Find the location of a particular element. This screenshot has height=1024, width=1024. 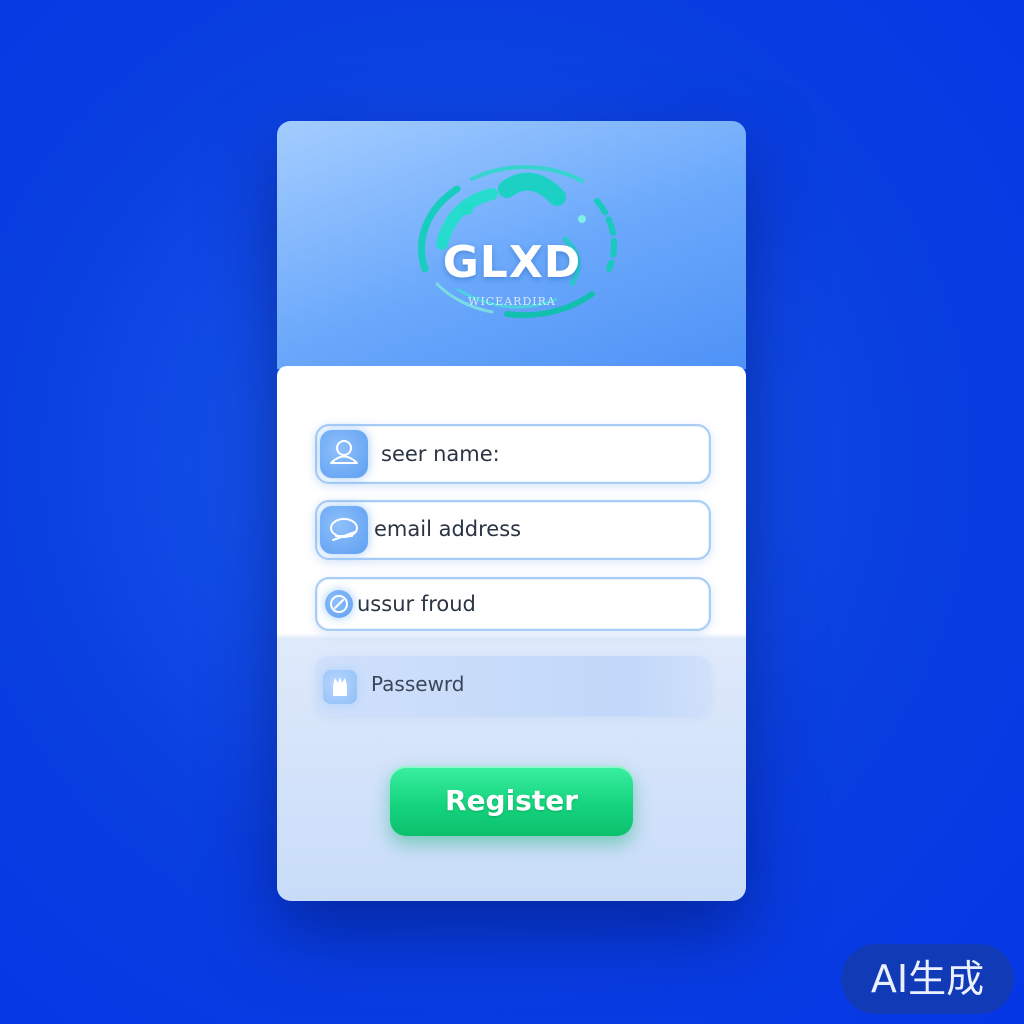

email-field: email address is located at coordinates (513, 530).